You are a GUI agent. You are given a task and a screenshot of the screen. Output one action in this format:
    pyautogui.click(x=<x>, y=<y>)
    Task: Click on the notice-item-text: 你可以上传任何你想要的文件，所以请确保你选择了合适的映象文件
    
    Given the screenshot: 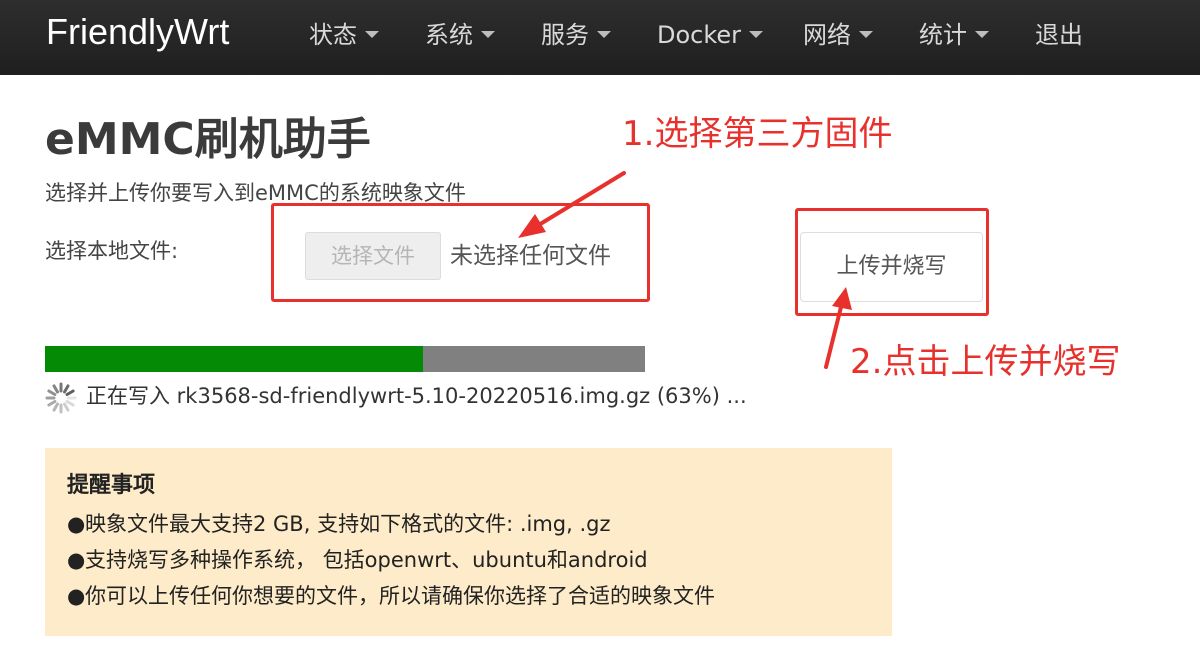 What is the action you would take?
    pyautogui.click(x=400, y=596)
    